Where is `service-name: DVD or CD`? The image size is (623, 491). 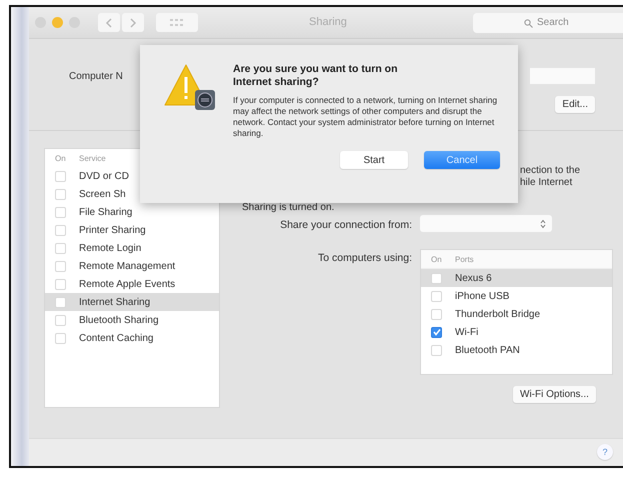 service-name: DVD or CD is located at coordinates (104, 176).